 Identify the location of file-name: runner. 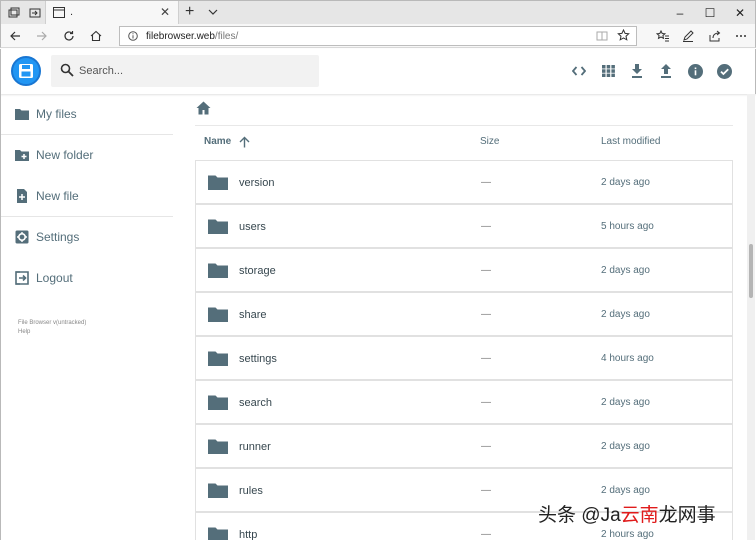
(255, 447).